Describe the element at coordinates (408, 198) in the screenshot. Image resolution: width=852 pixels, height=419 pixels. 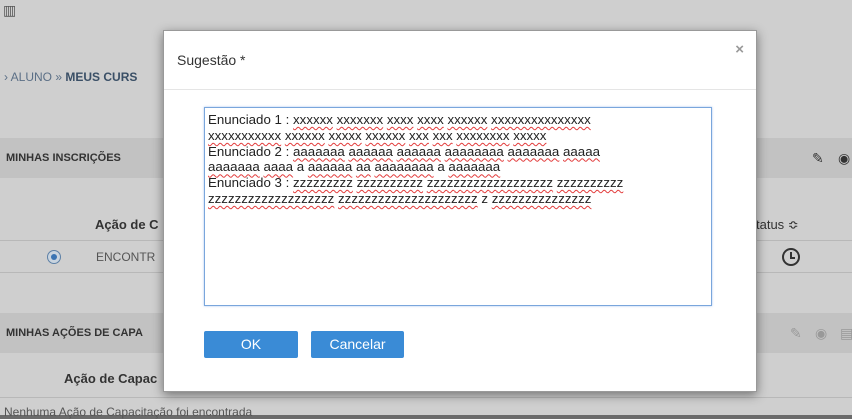
I see `misspelled-word: zzzzzzzzzzzzzzzzzzzzz` at that location.